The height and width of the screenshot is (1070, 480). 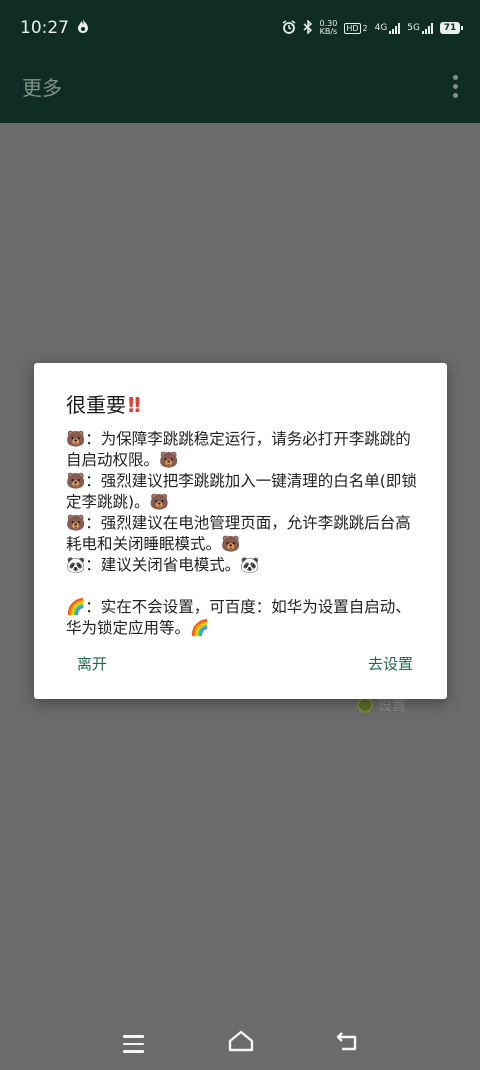 I want to click on alarm-icon, so click(x=289, y=28).